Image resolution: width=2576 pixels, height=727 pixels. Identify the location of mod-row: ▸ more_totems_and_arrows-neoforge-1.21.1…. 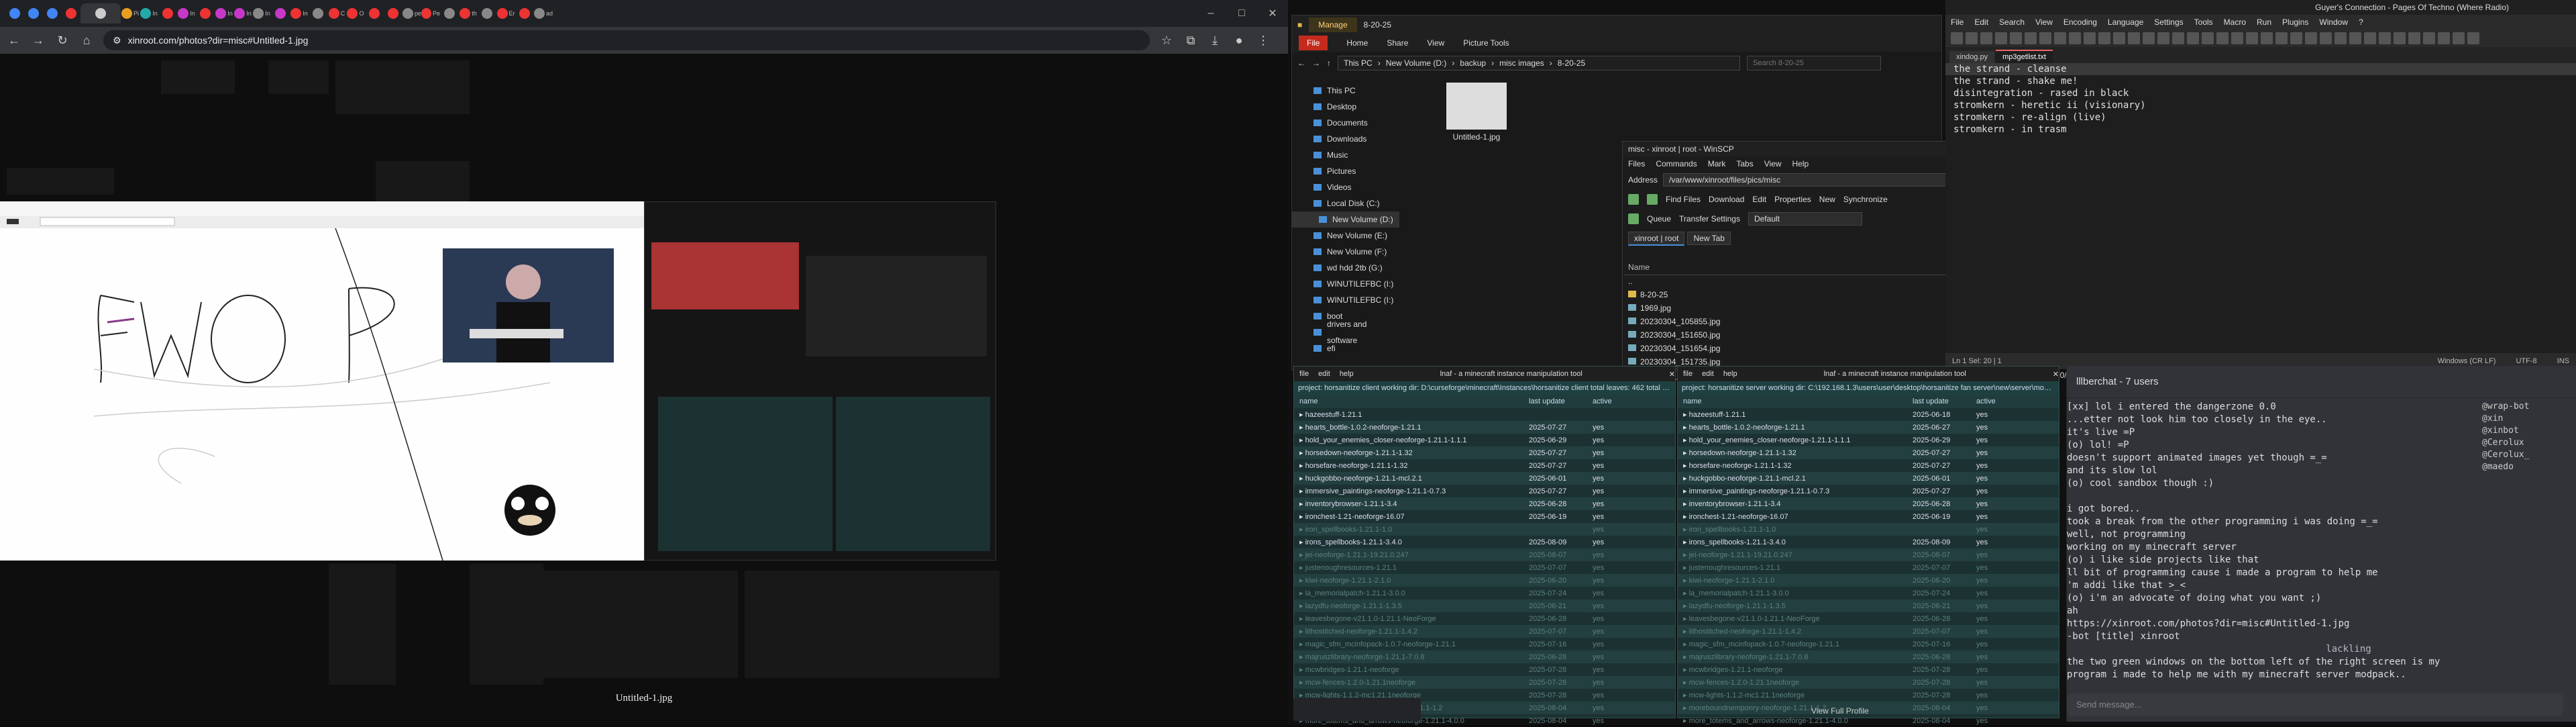
(1868, 721).